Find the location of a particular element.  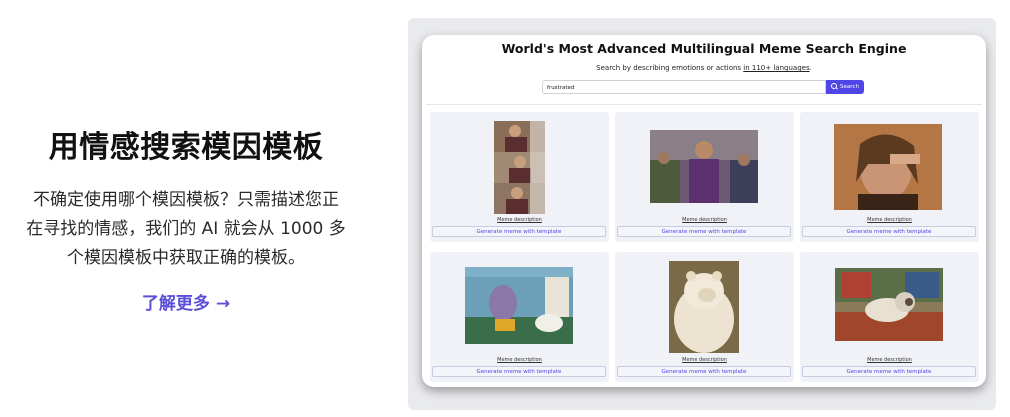

subtitle-text: Search by describing emotions or actions is located at coordinates (670, 68).